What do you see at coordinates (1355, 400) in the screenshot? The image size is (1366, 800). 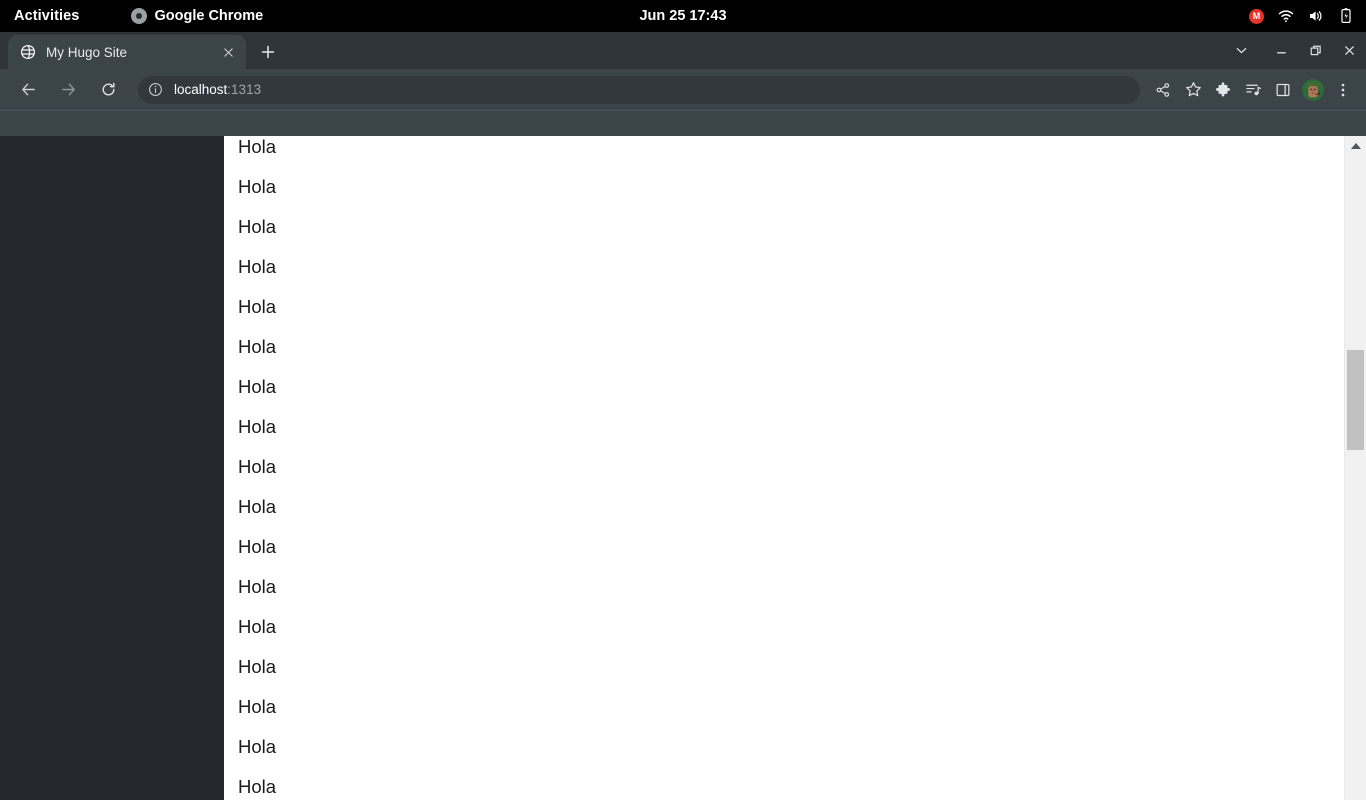 I see `scrollbar-thumb` at bounding box center [1355, 400].